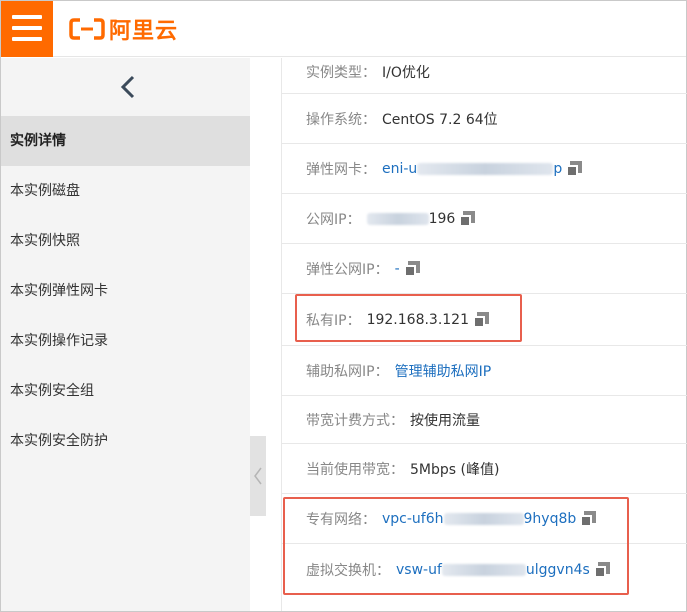  What do you see at coordinates (456, 546) in the screenshot?
I see `highlight-box-network` at bounding box center [456, 546].